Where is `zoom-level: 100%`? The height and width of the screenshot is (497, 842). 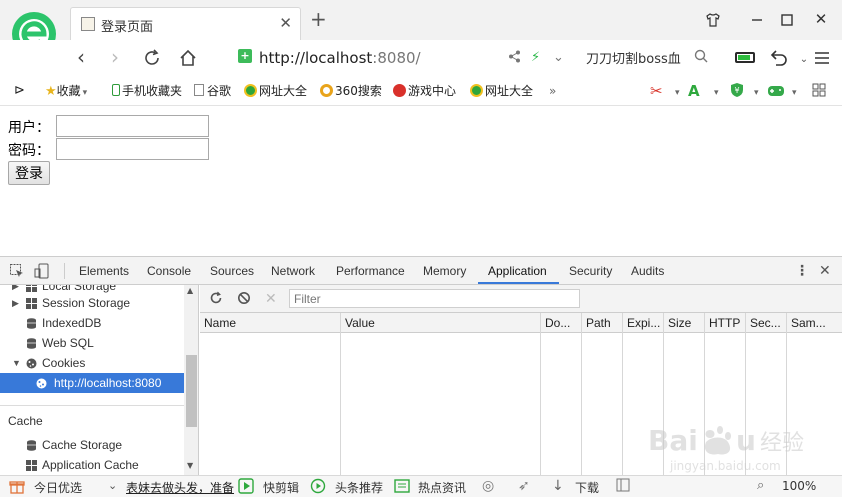 zoom-level: 100% is located at coordinates (799, 486).